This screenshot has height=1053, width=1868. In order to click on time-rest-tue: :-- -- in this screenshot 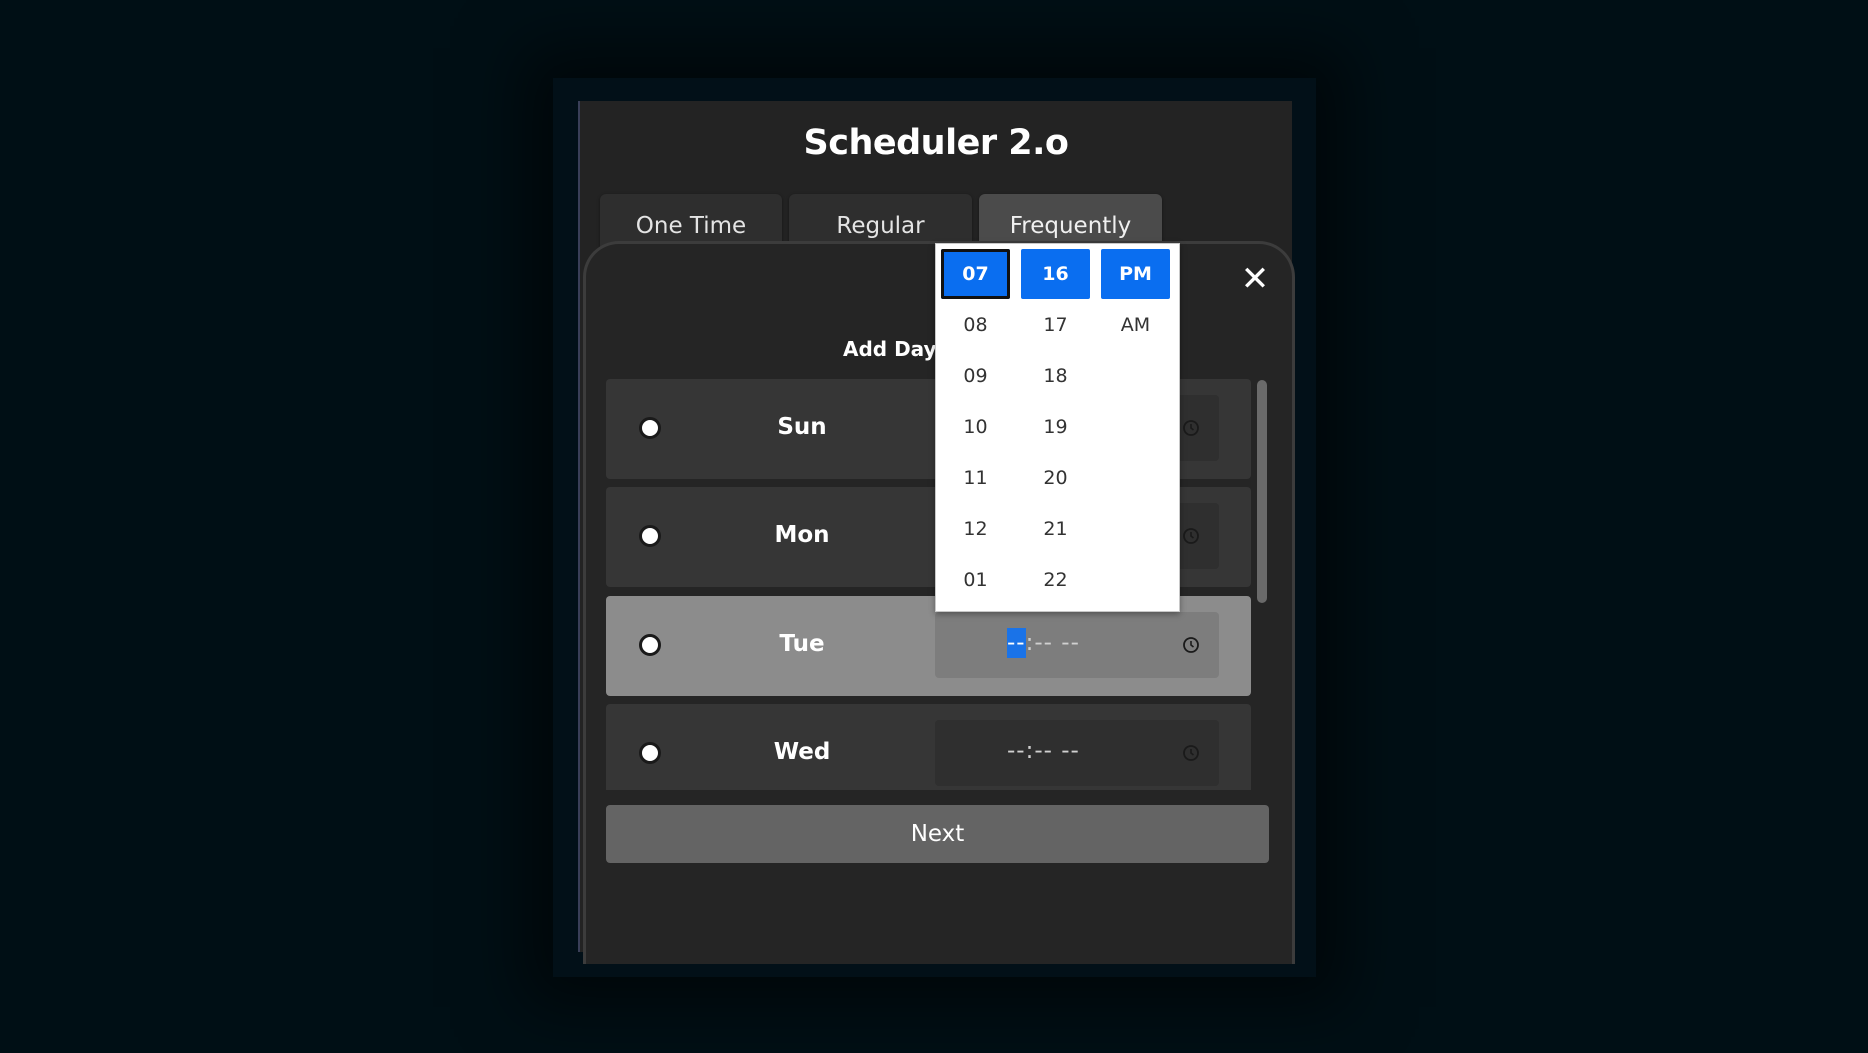, I will do `click(1052, 643)`.